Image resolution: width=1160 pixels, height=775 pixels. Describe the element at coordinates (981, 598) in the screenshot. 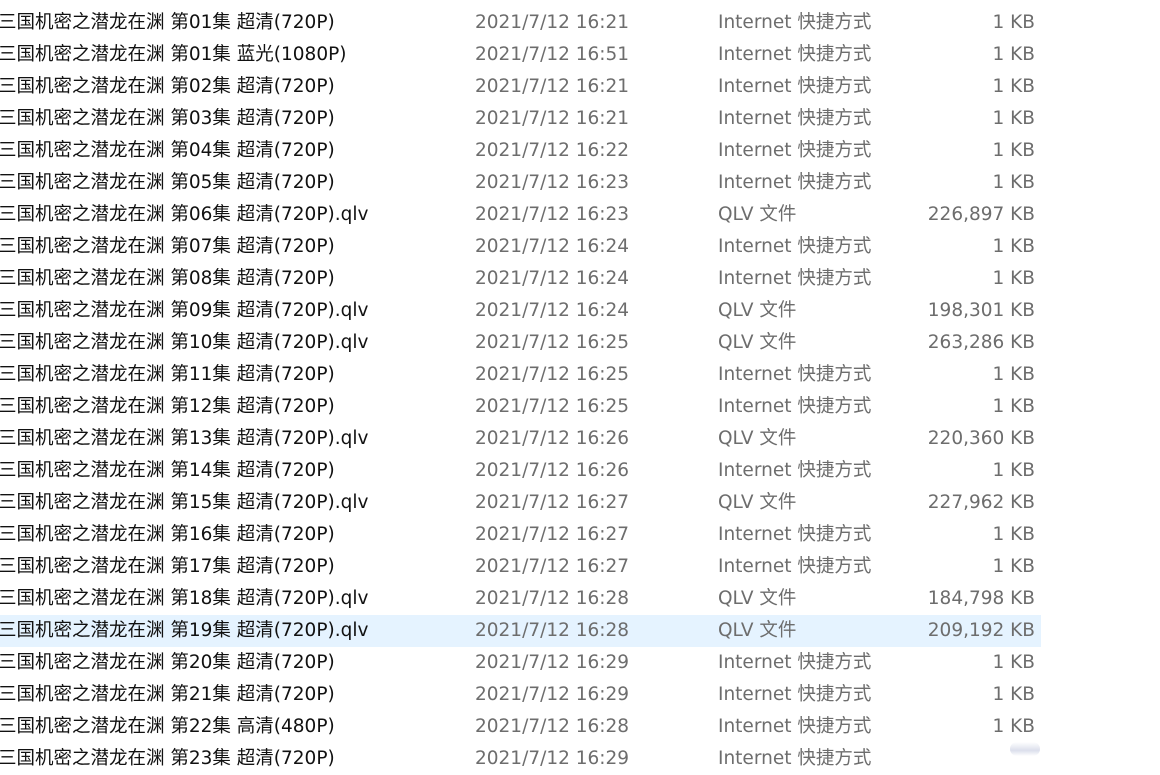

I see `file-size: 184,798 KB` at that location.